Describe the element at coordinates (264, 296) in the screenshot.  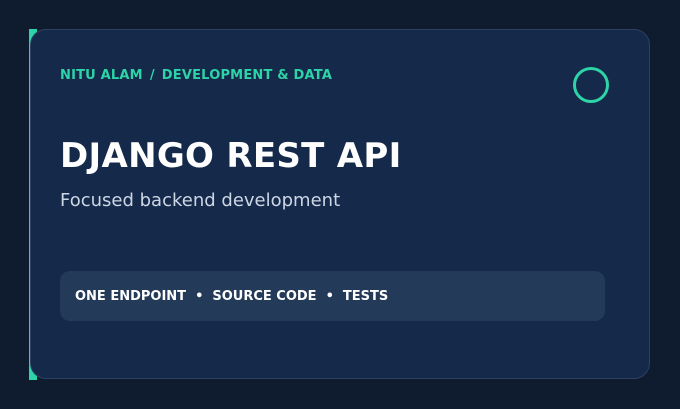
I see `feature-item: SOURCE CODE` at that location.